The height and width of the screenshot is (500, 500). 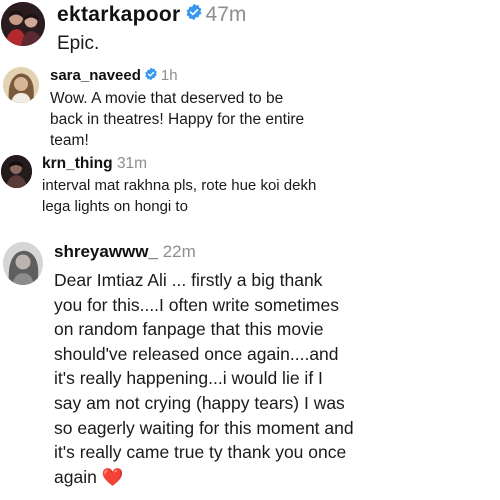 What do you see at coordinates (95, 75) in the screenshot?
I see `username: sara_naveed` at bounding box center [95, 75].